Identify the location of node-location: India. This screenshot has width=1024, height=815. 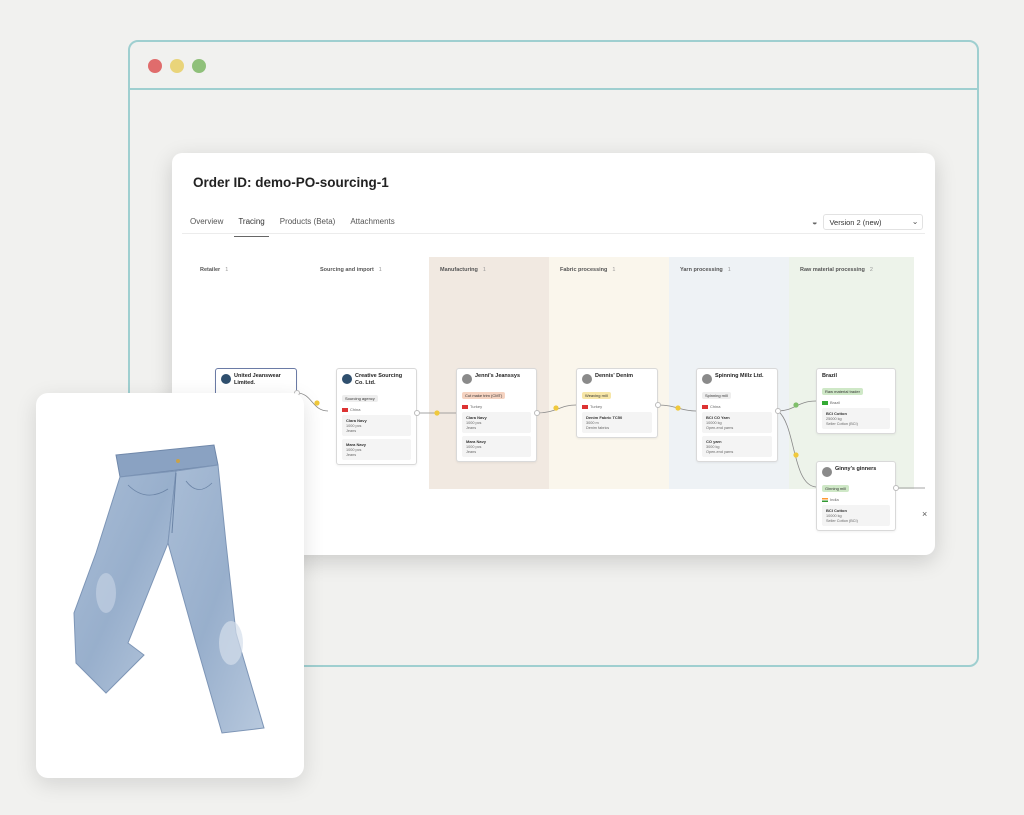
(834, 499).